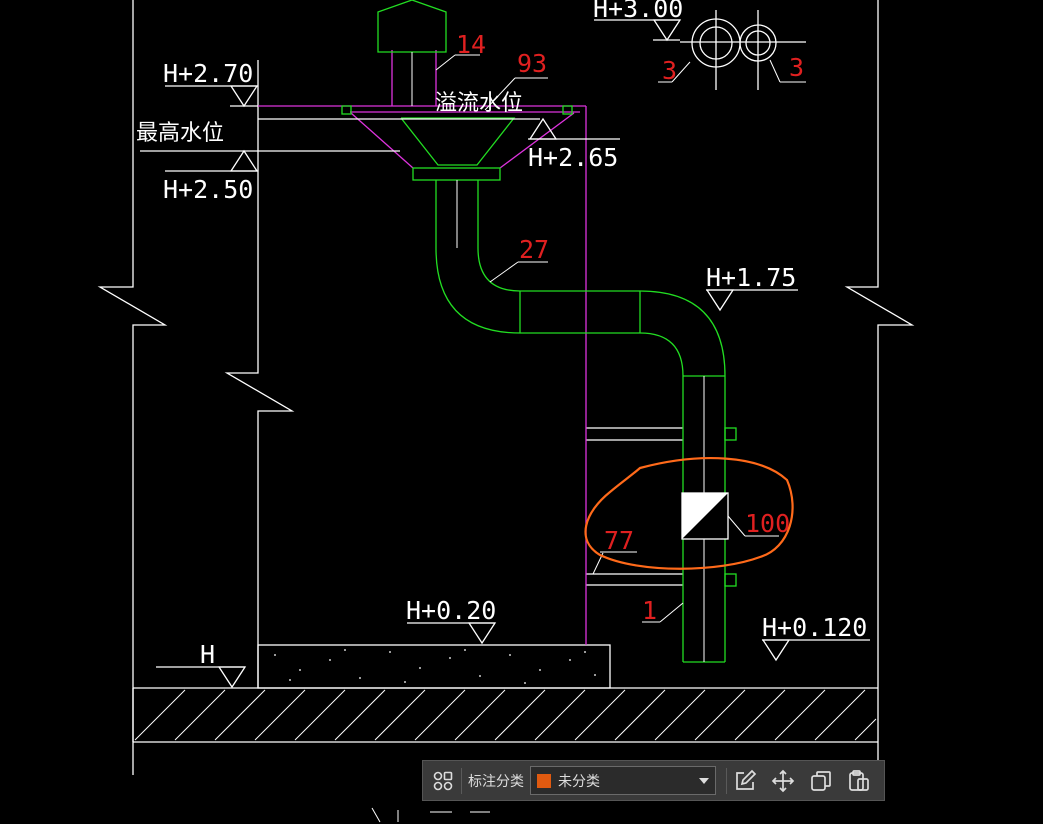  I want to click on note-overflow-level: 溢流水位, so click(479, 103).